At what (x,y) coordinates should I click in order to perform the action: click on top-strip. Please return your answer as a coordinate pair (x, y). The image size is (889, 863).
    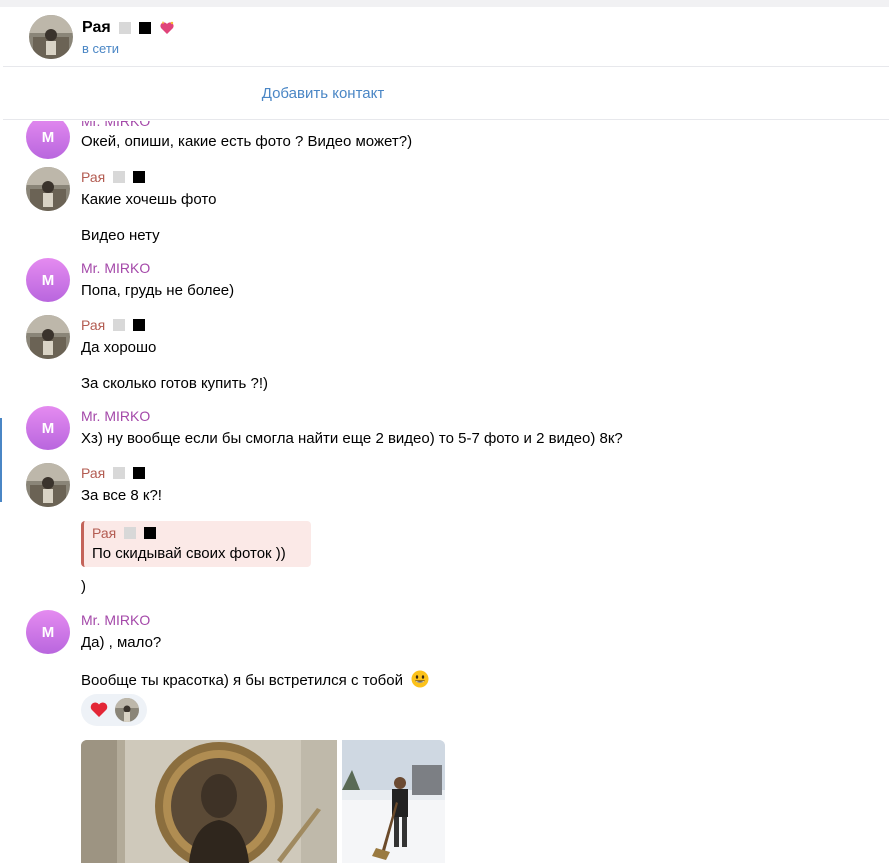
    Looking at the image, I should click on (444, 3).